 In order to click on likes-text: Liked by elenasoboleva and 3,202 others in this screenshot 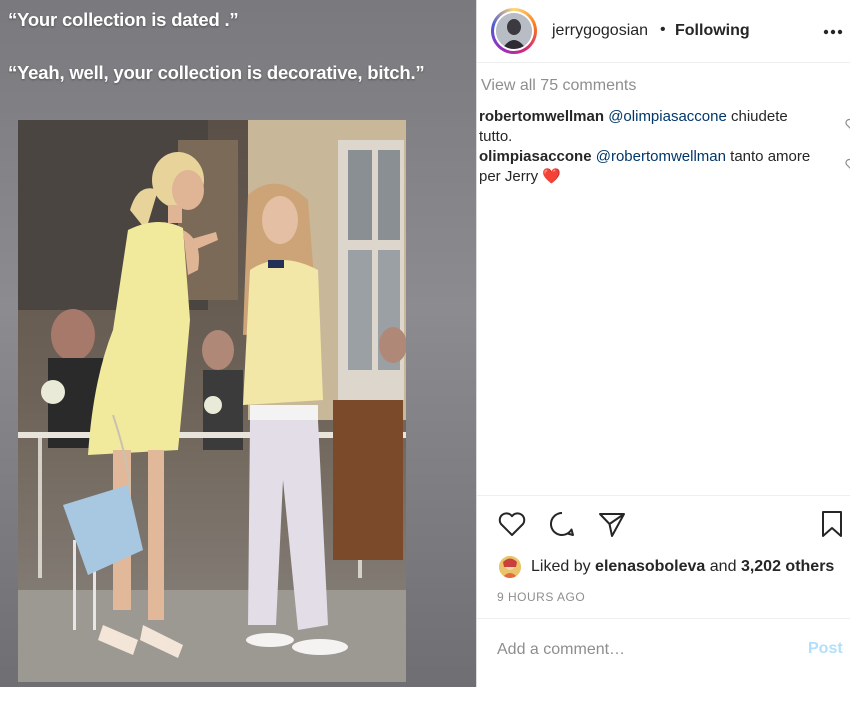, I will do `click(682, 567)`.